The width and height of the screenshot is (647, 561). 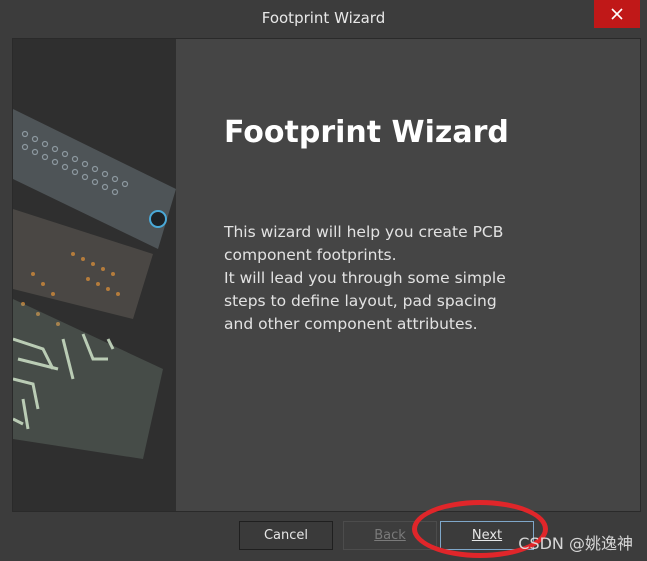 I want to click on back-label: Back, so click(x=390, y=535).